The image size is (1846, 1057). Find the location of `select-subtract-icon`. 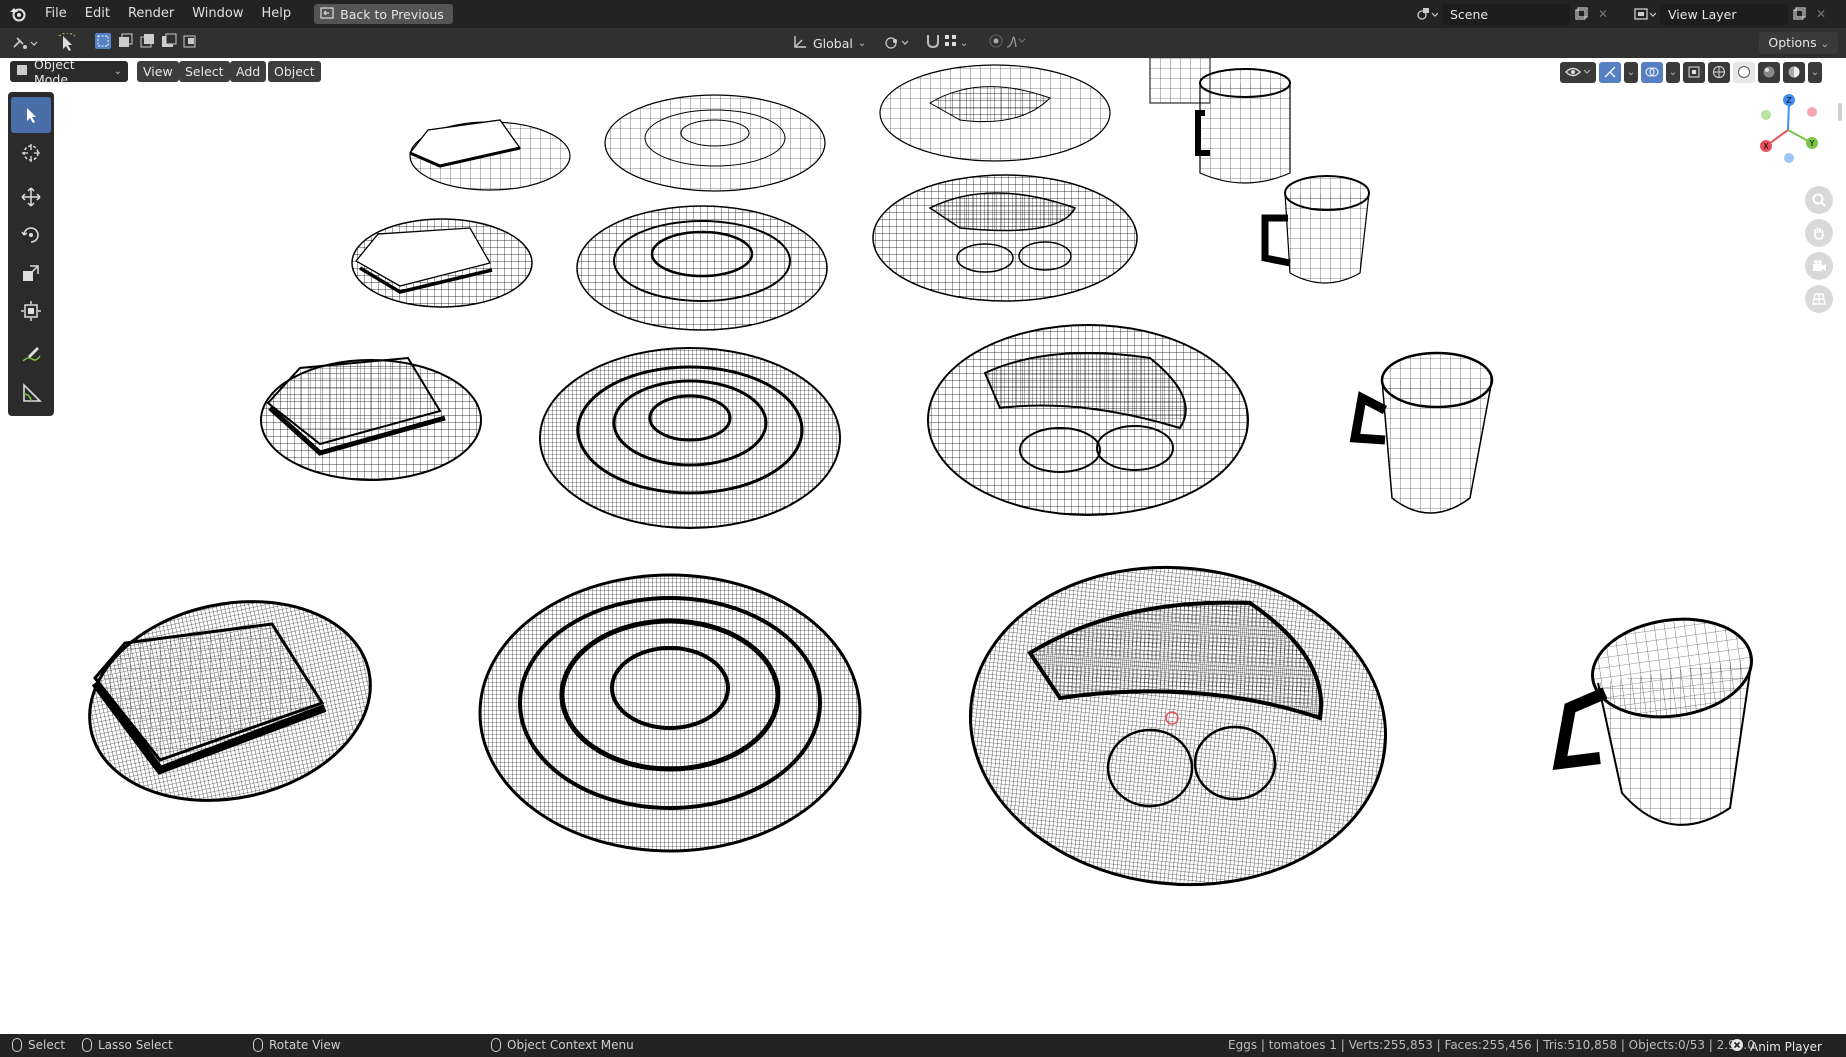

select-subtract-icon is located at coordinates (147, 43).